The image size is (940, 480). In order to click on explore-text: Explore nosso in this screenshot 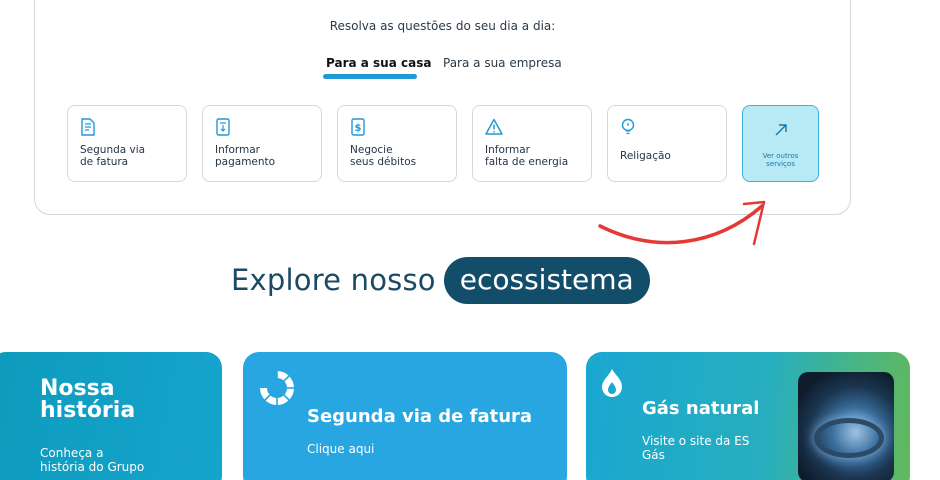, I will do `click(333, 280)`.